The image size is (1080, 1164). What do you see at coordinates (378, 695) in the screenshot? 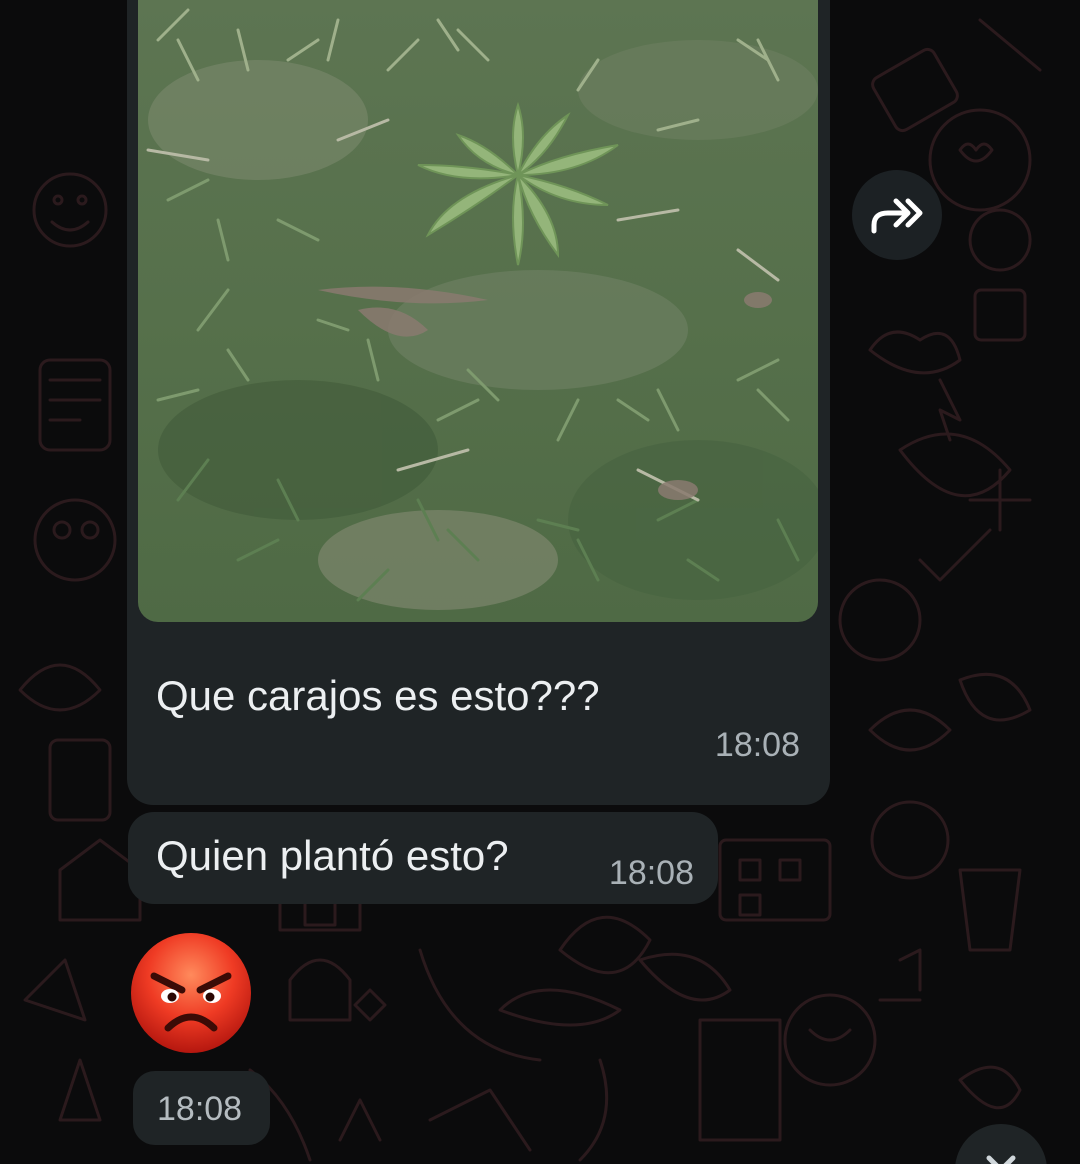
I see `message-caption: Que carajos es esto???` at bounding box center [378, 695].